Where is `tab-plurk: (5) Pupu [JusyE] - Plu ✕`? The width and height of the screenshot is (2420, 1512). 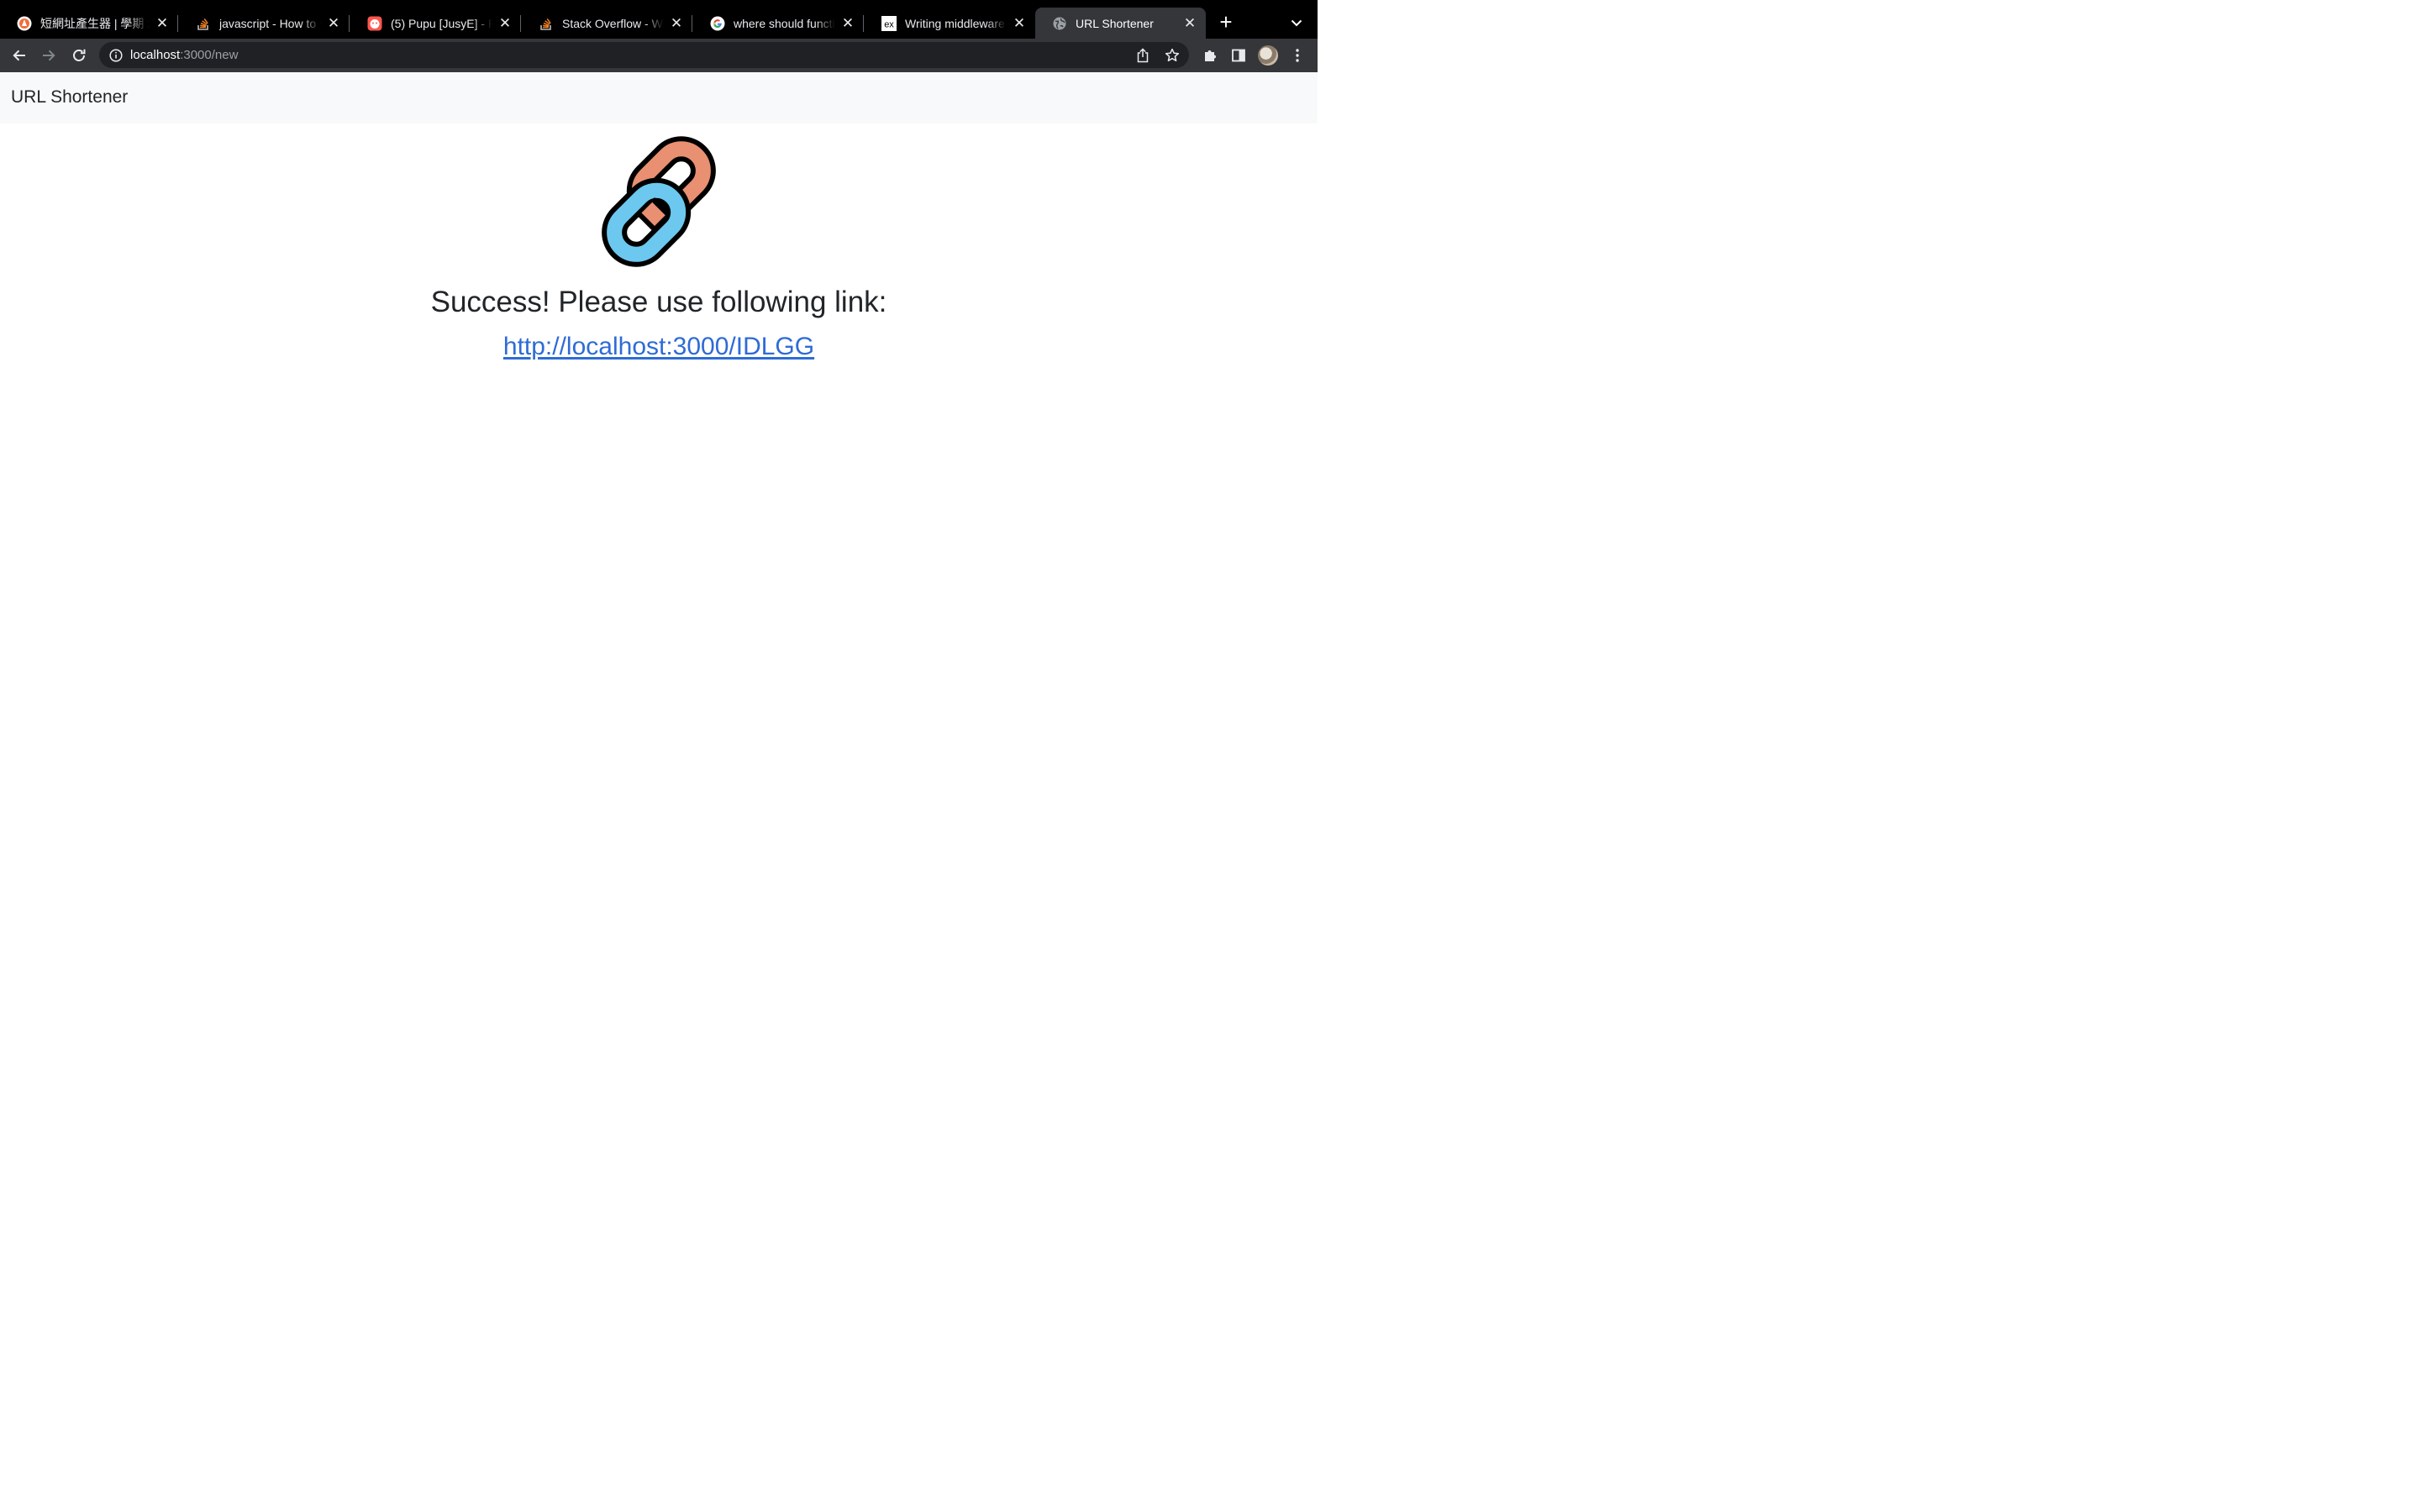
tab-plurk: (5) Pupu [JusyE] - Plu ✕ is located at coordinates (435, 23).